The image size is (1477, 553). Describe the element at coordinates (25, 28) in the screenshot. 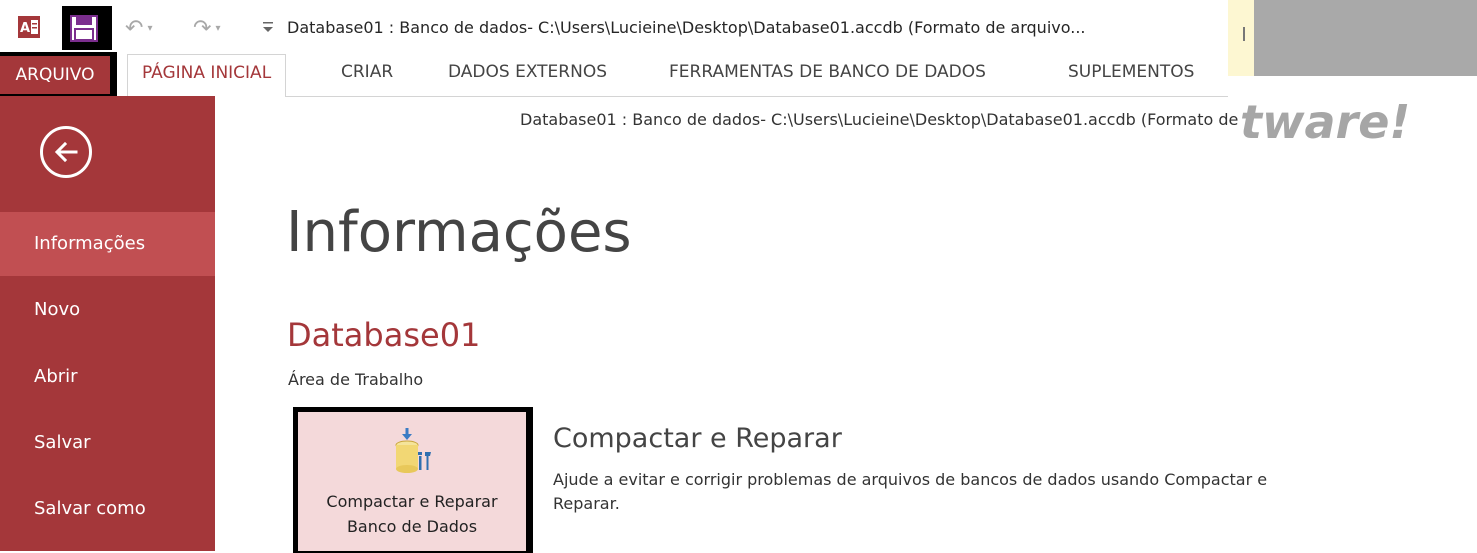

I see `svg-text: A` at that location.